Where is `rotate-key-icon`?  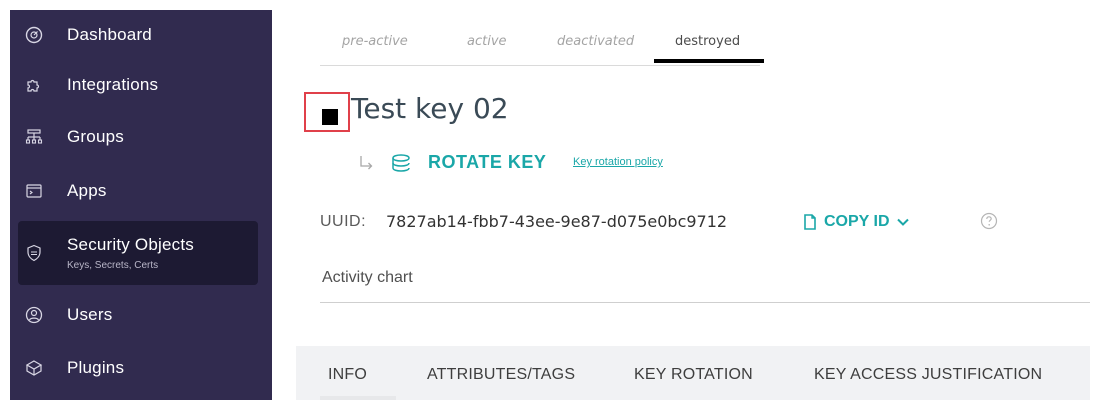
rotate-key-icon is located at coordinates (401, 163).